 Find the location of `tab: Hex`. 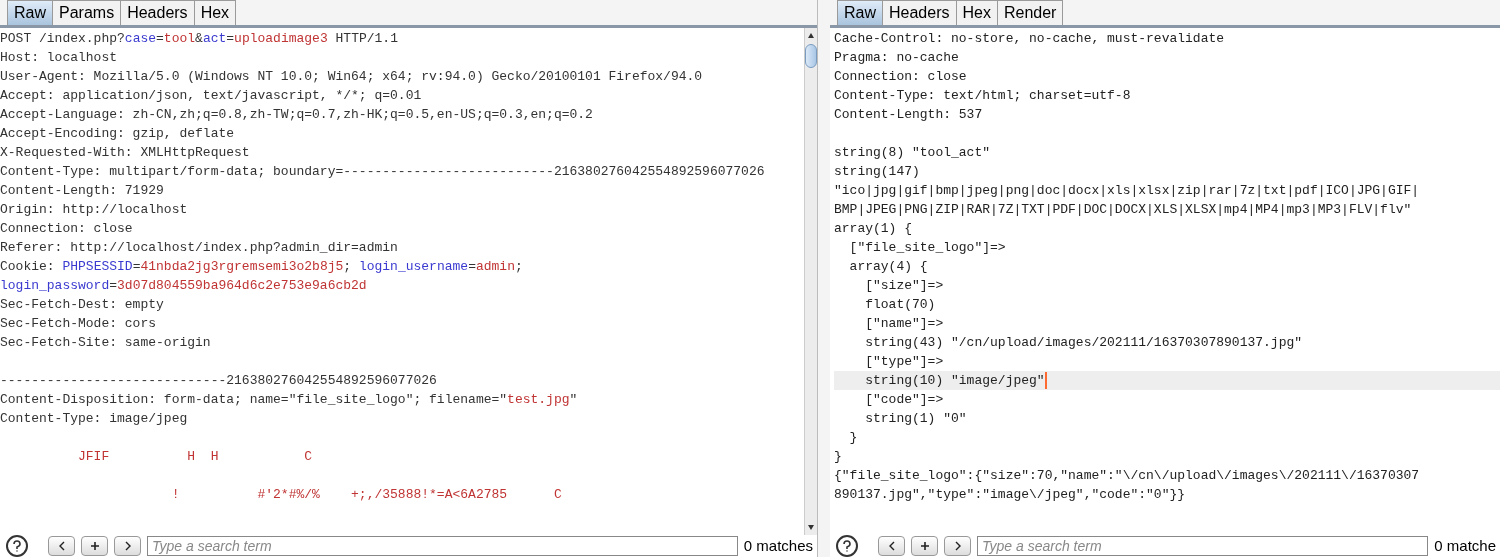

tab: Hex is located at coordinates (215, 12).